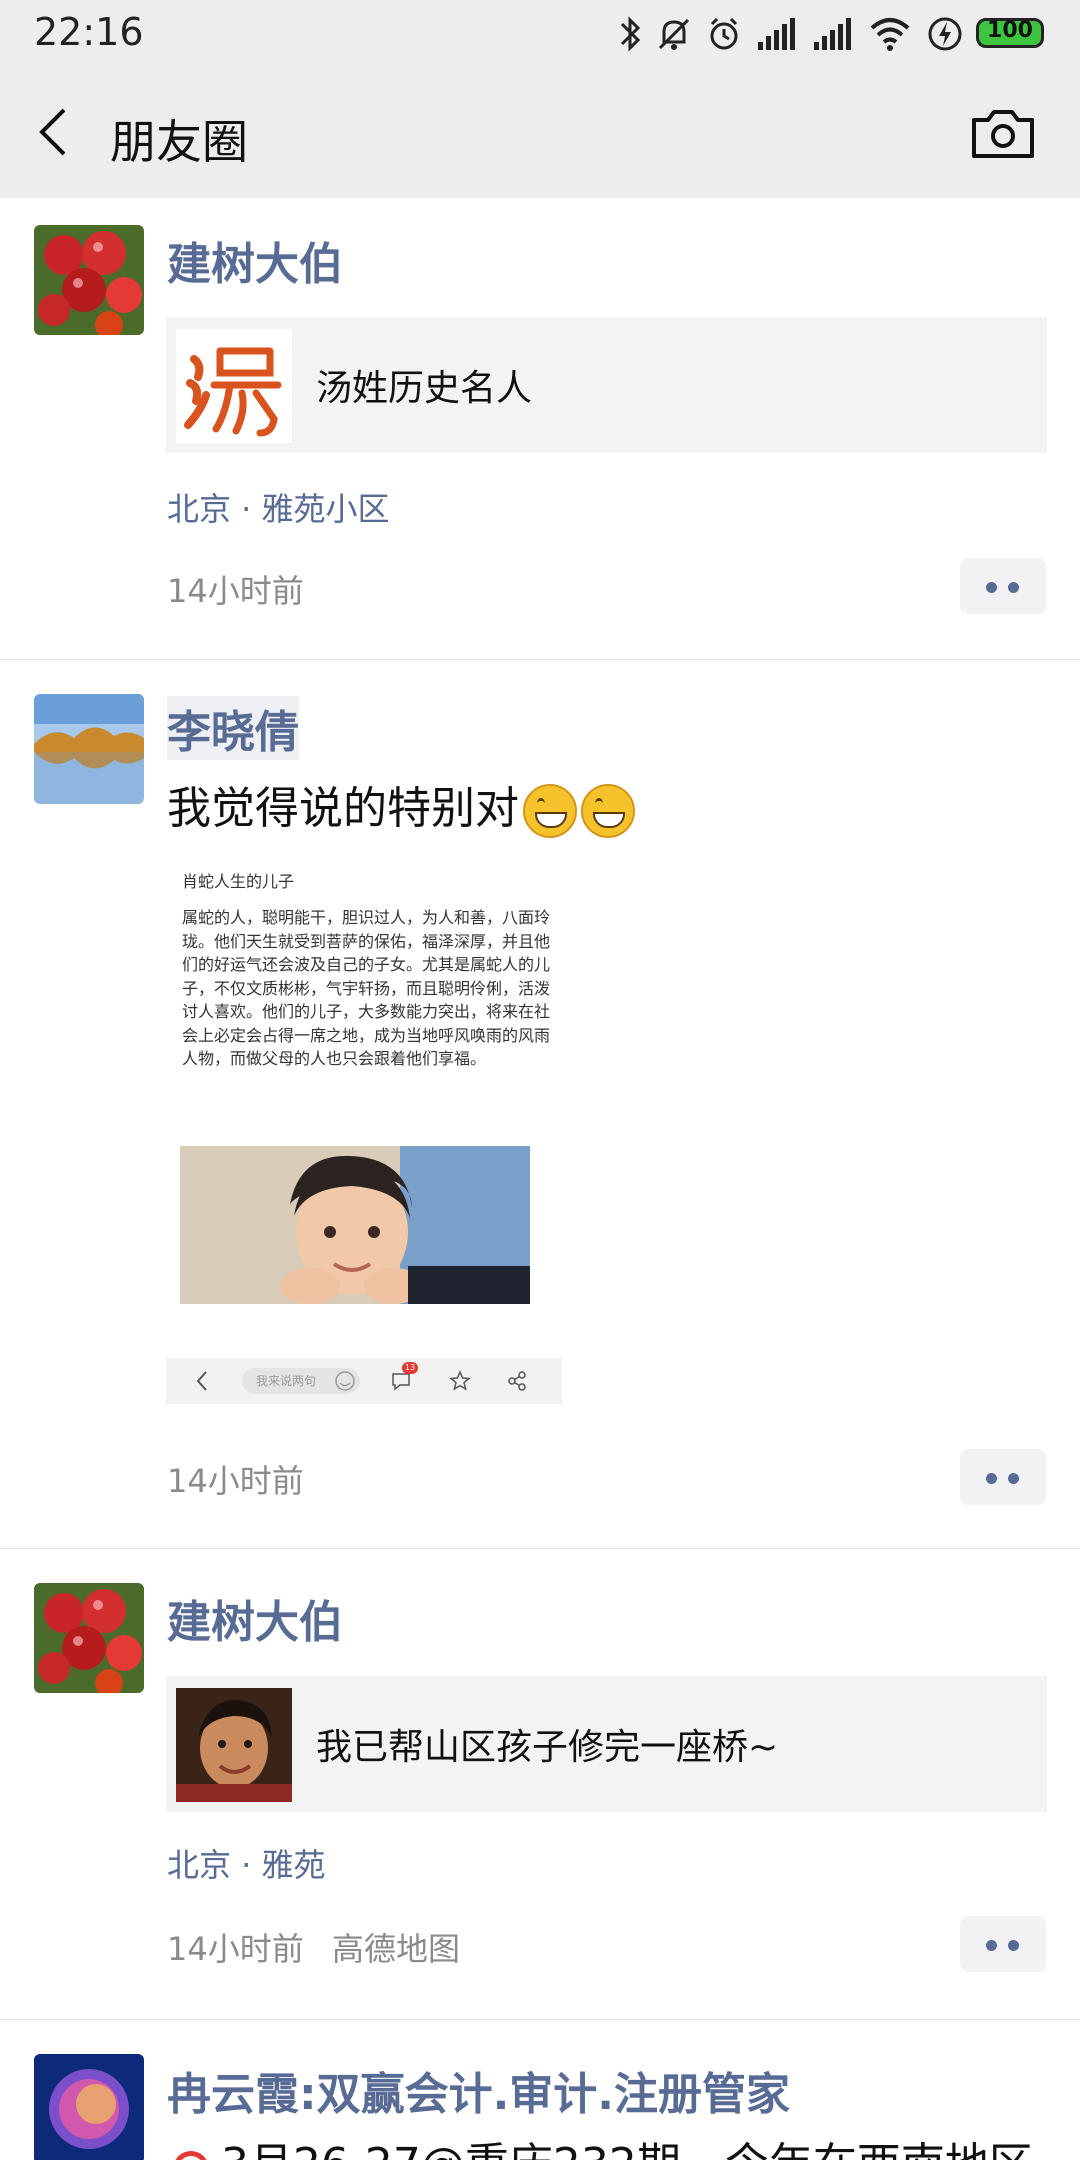 Image resolution: width=1080 pixels, height=2160 pixels. I want to click on moment-post: 冉云霞:双赢会计.审计.注册管家 3月26-27@重庆232期，今年在西南地区, so click(540, 2090).